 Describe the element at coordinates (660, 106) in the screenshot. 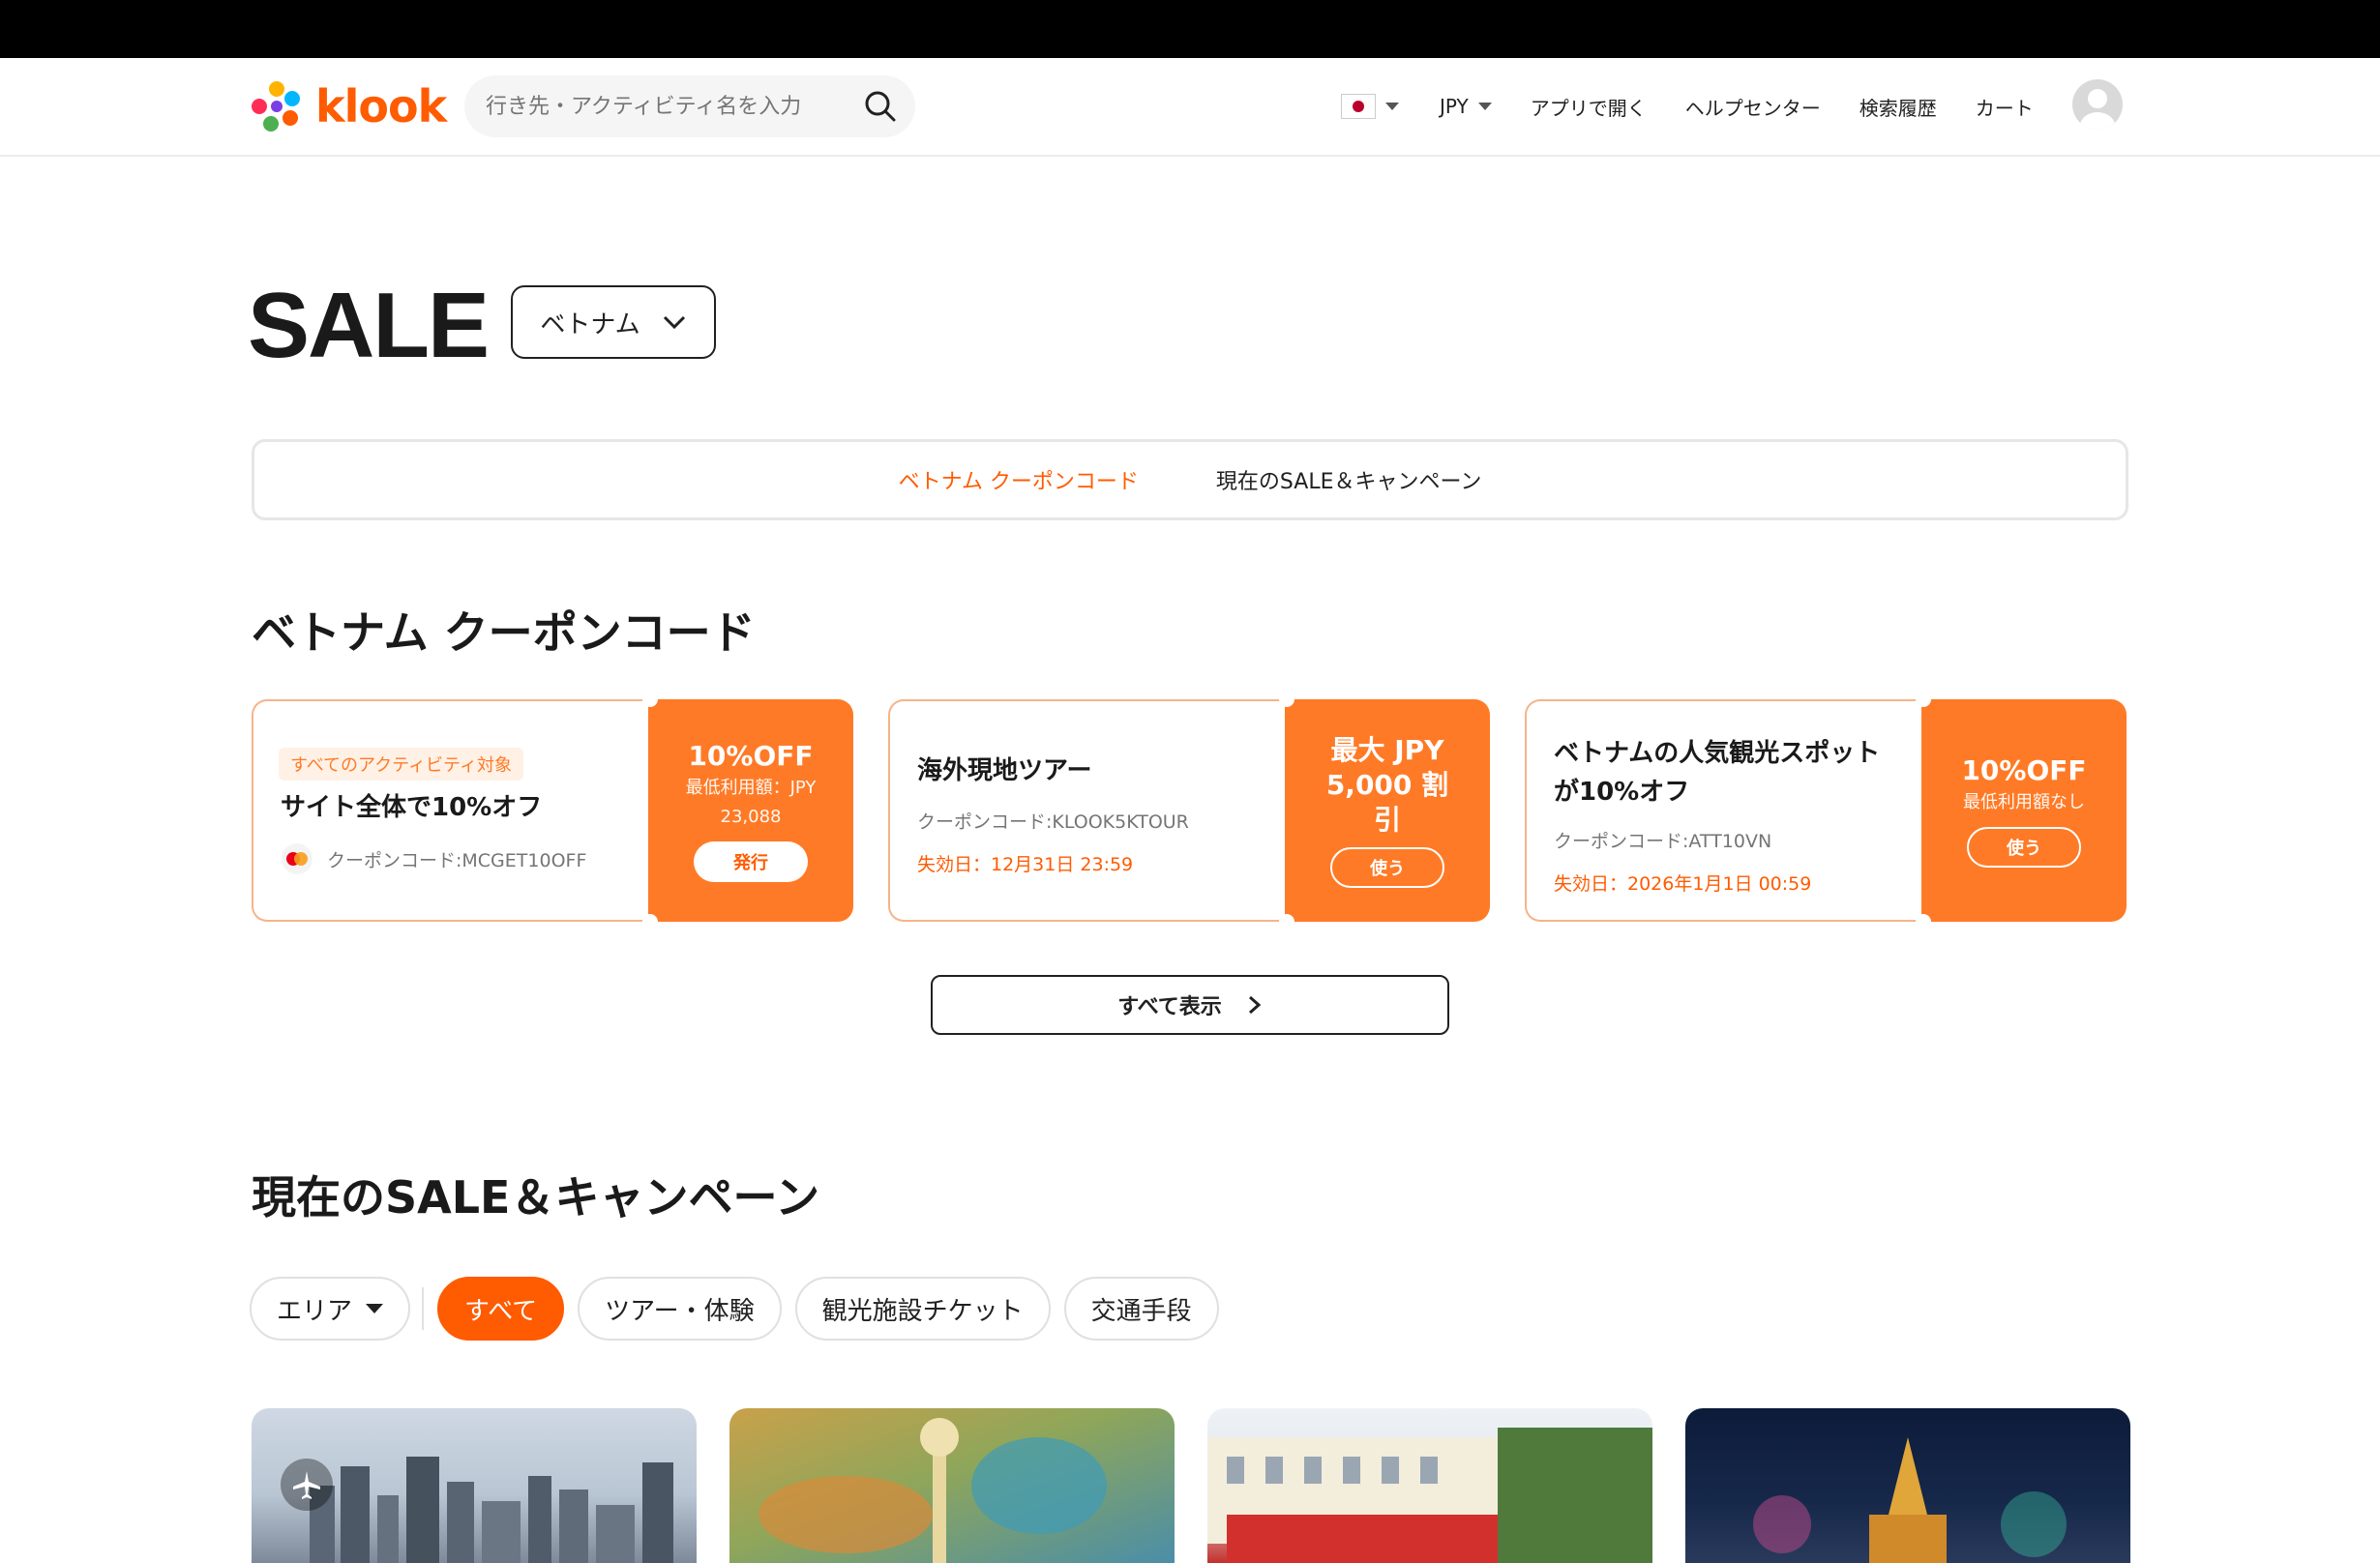

I see `search-input` at that location.